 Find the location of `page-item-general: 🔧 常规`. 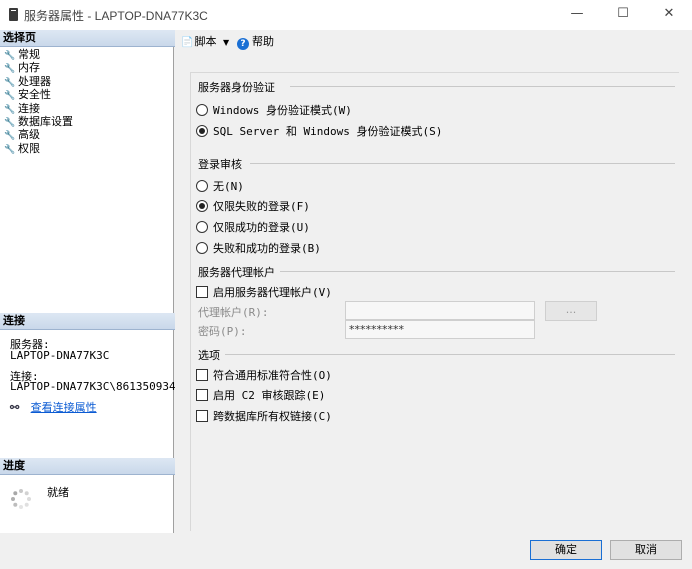

page-item-general: 🔧 常规 is located at coordinates (38, 54).